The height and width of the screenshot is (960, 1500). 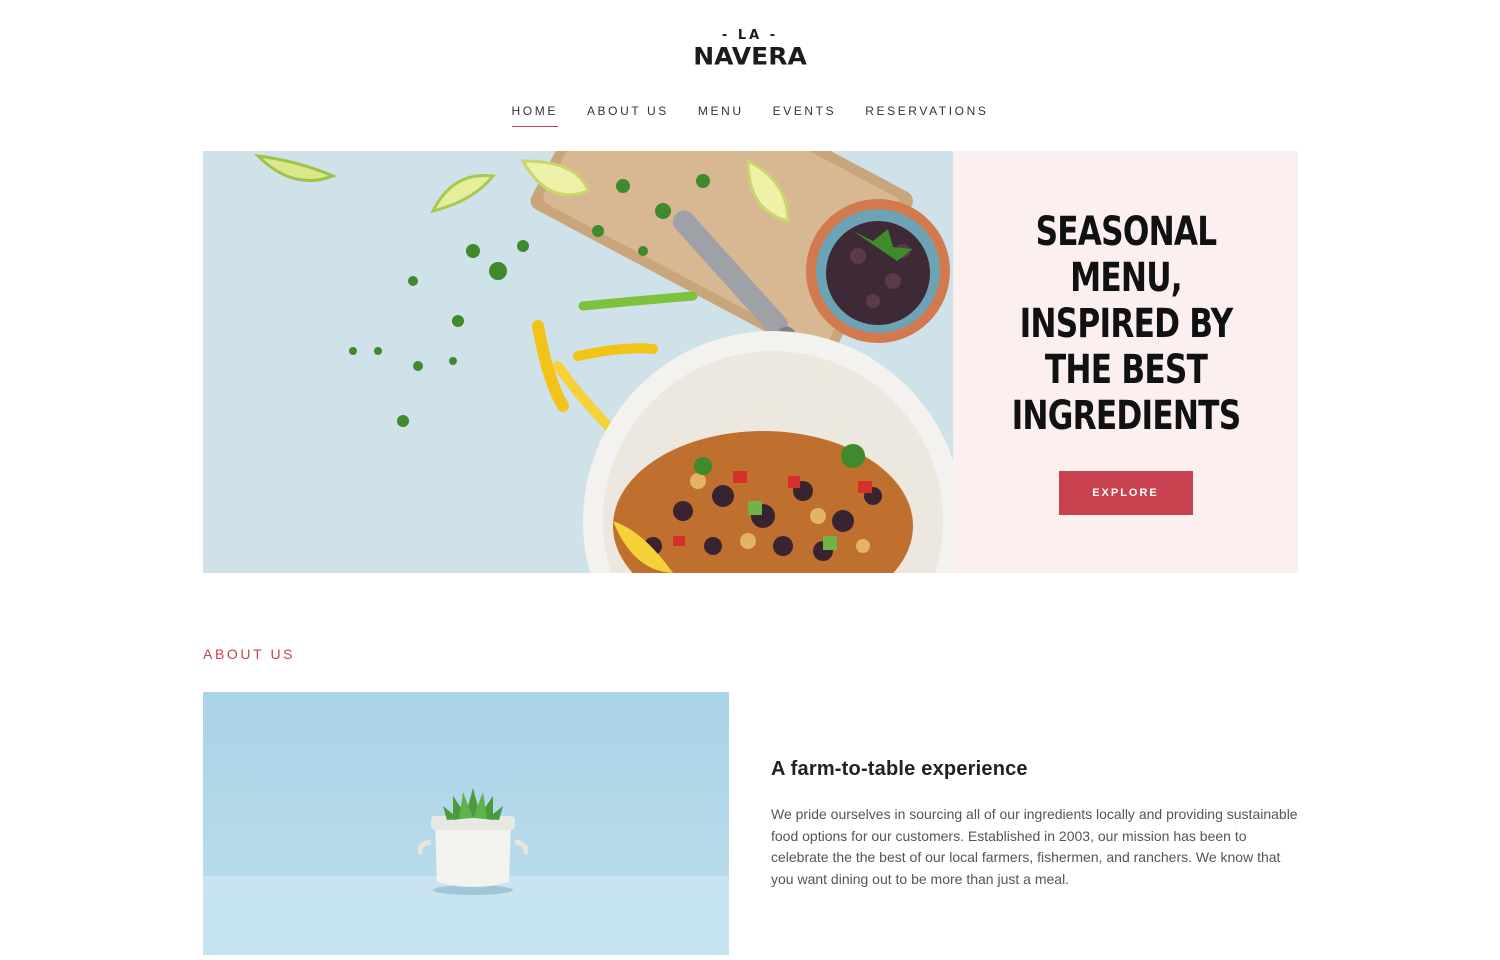 What do you see at coordinates (534, 115) in the screenshot?
I see `nav-item-home: HOME` at bounding box center [534, 115].